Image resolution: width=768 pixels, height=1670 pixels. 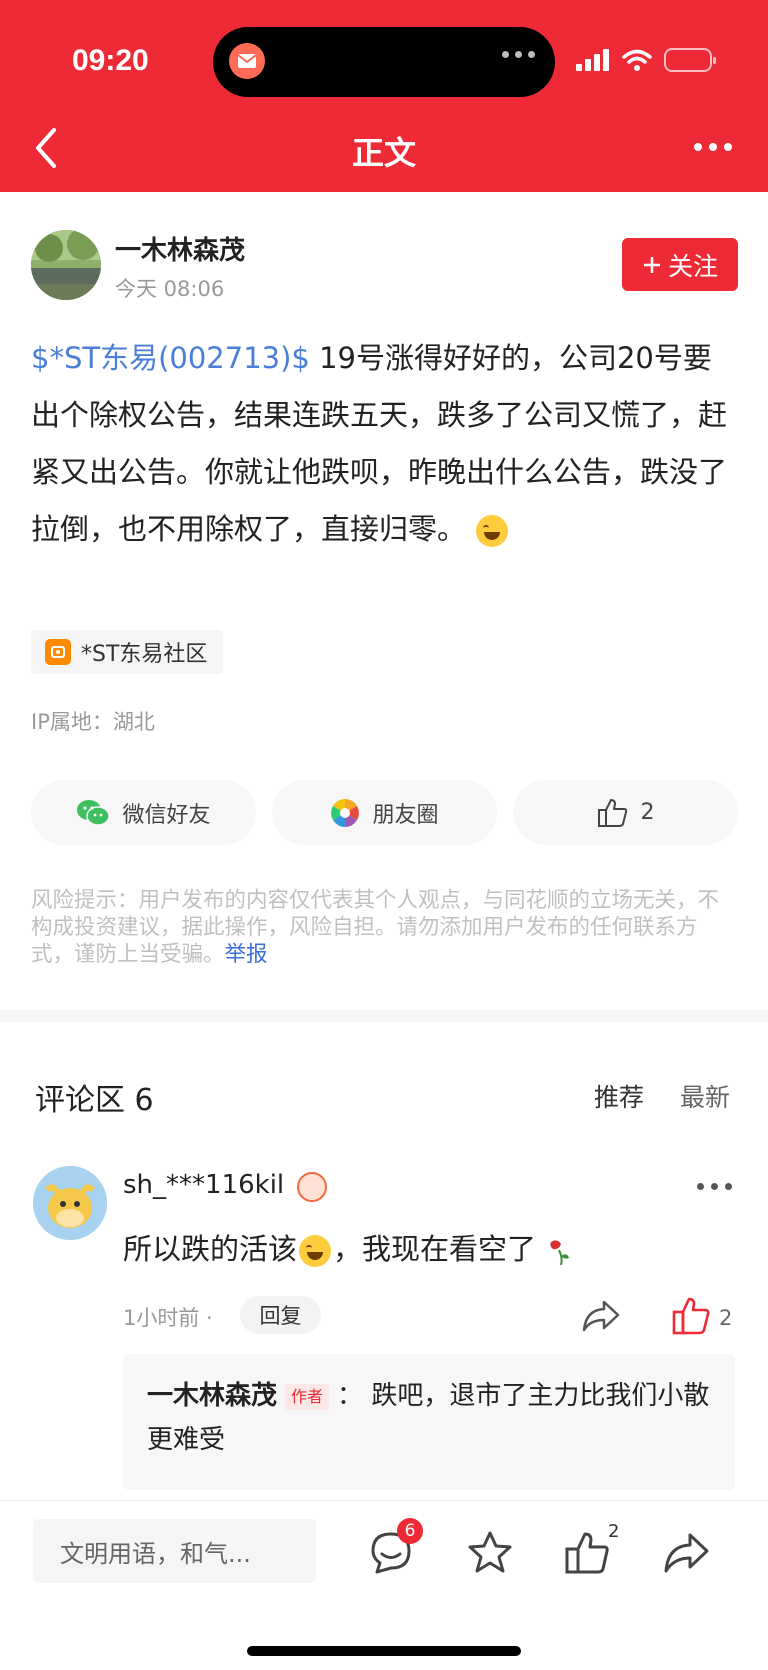 I want to click on bottom-bar: 文明用语，和气... 6 2, so click(x=384, y=1585).